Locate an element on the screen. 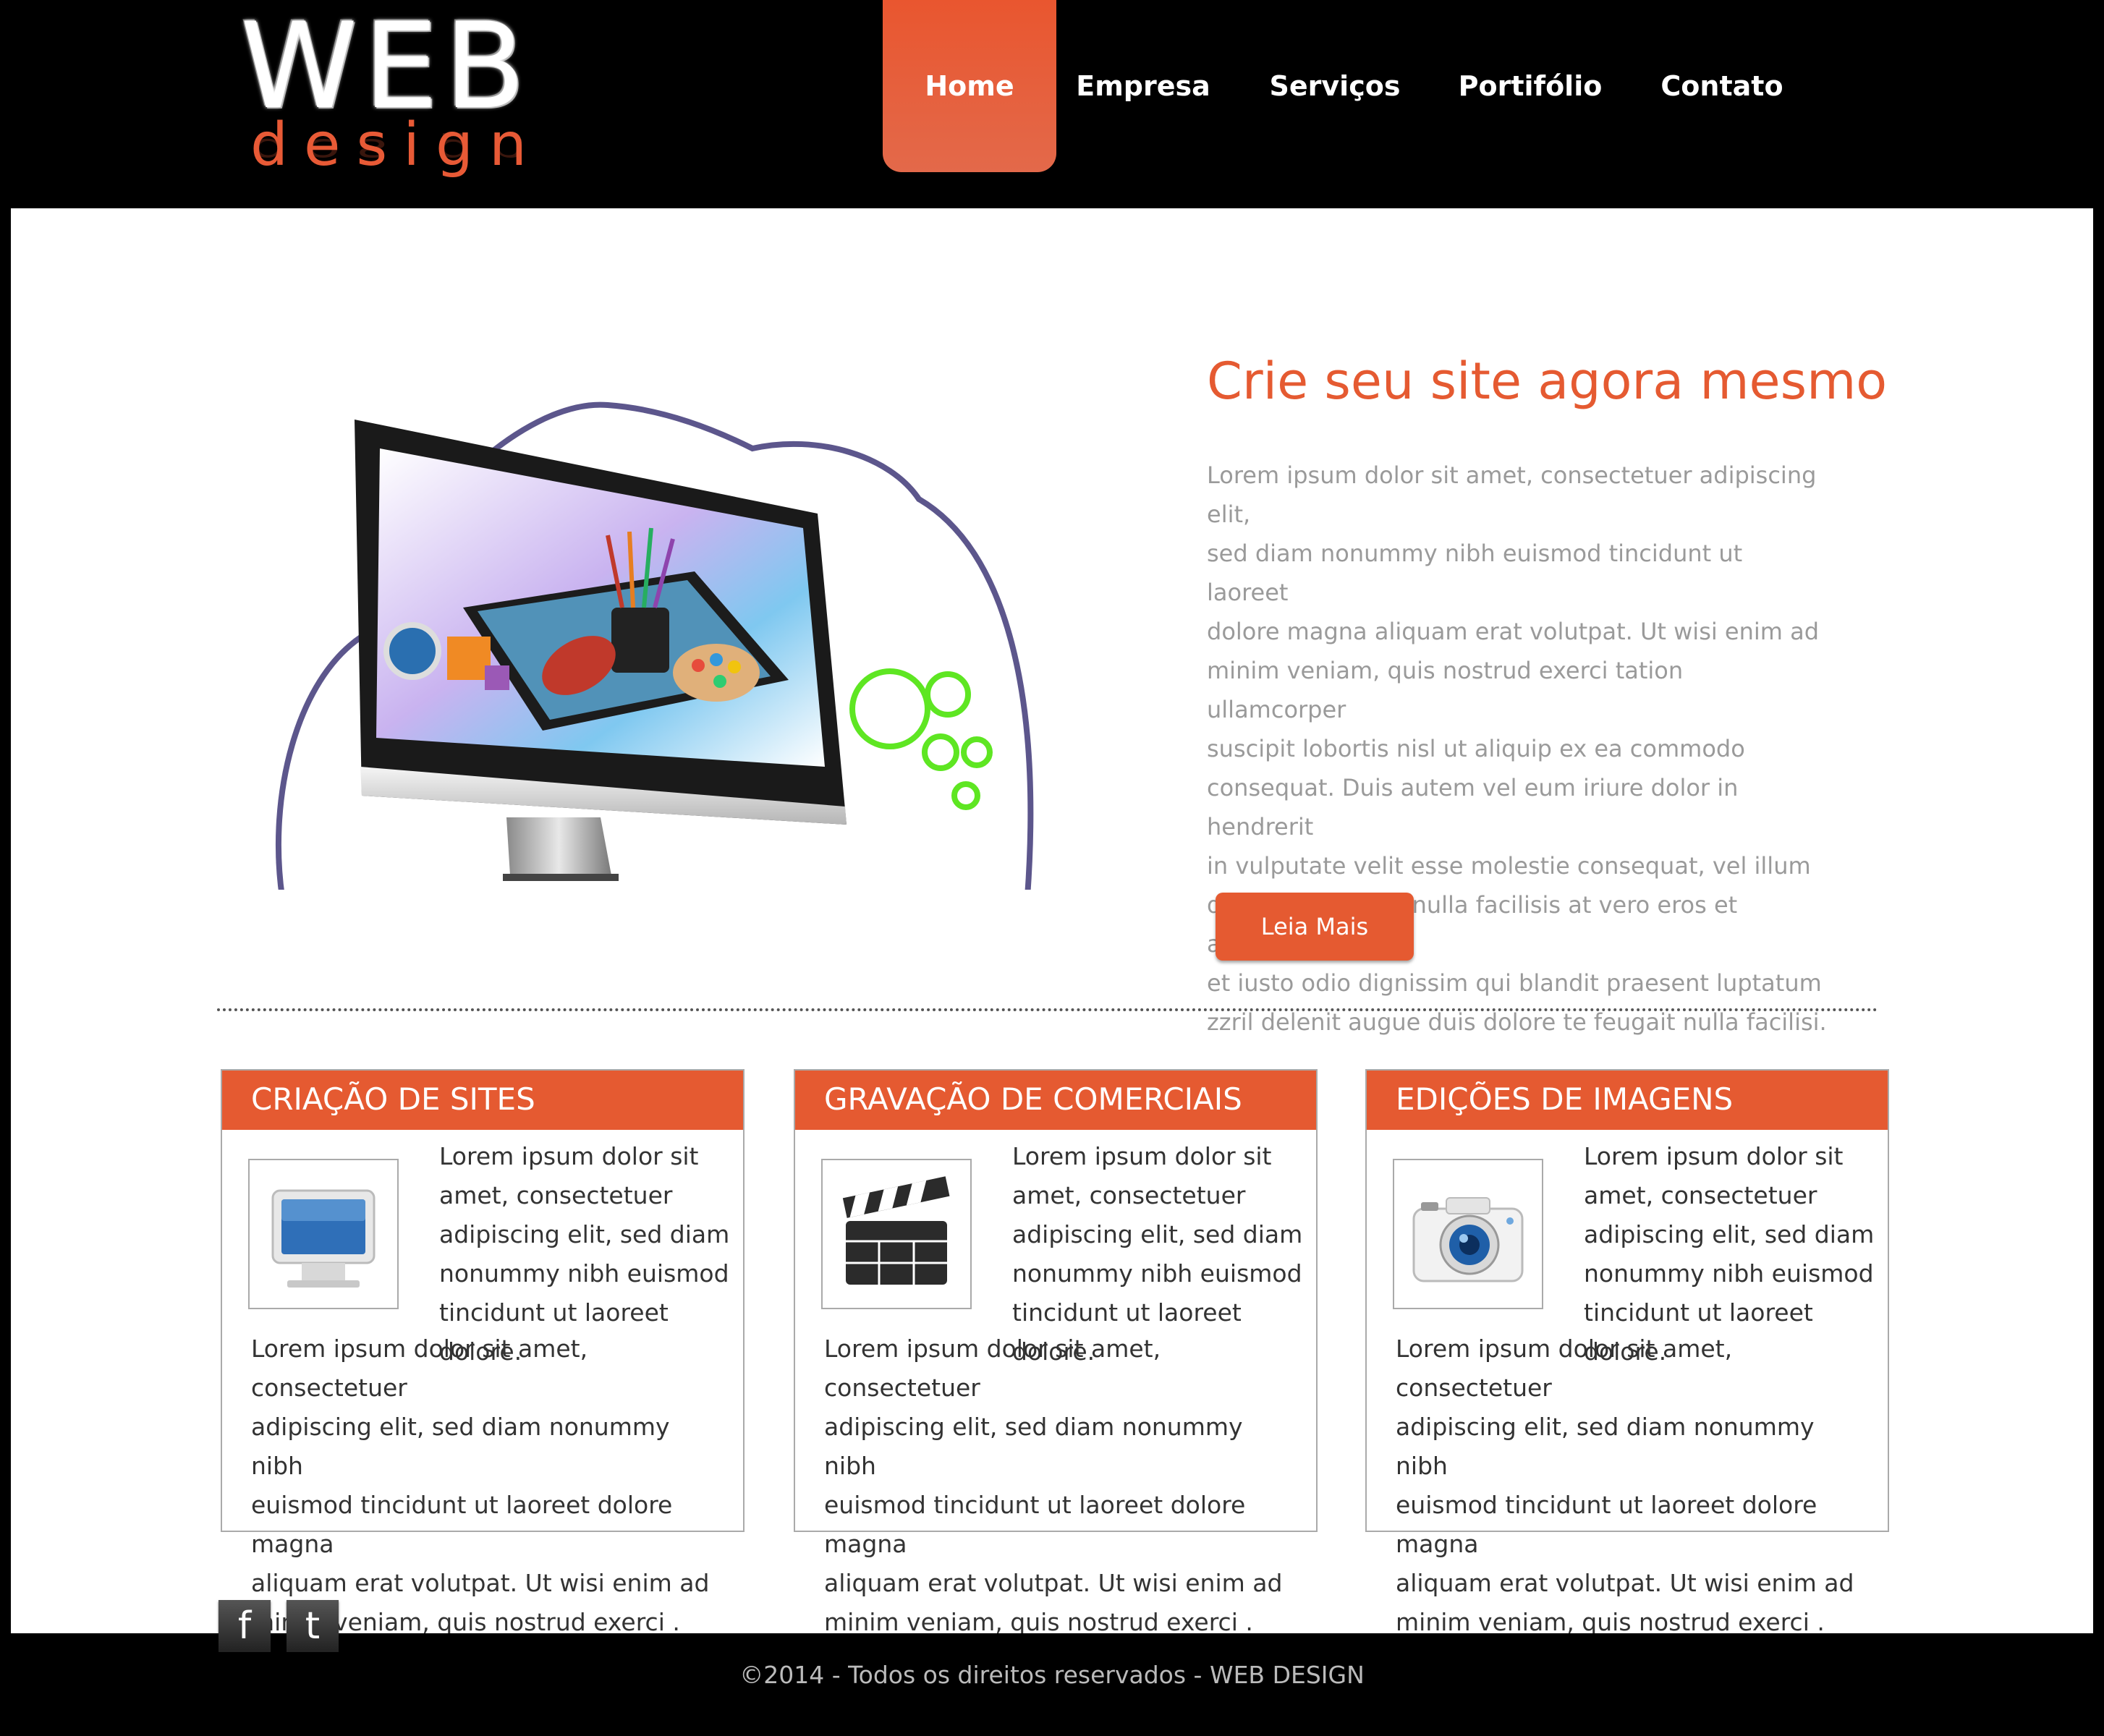 Image resolution: width=2104 pixels, height=1736 pixels. section-divider is located at coordinates (1047, 1009).